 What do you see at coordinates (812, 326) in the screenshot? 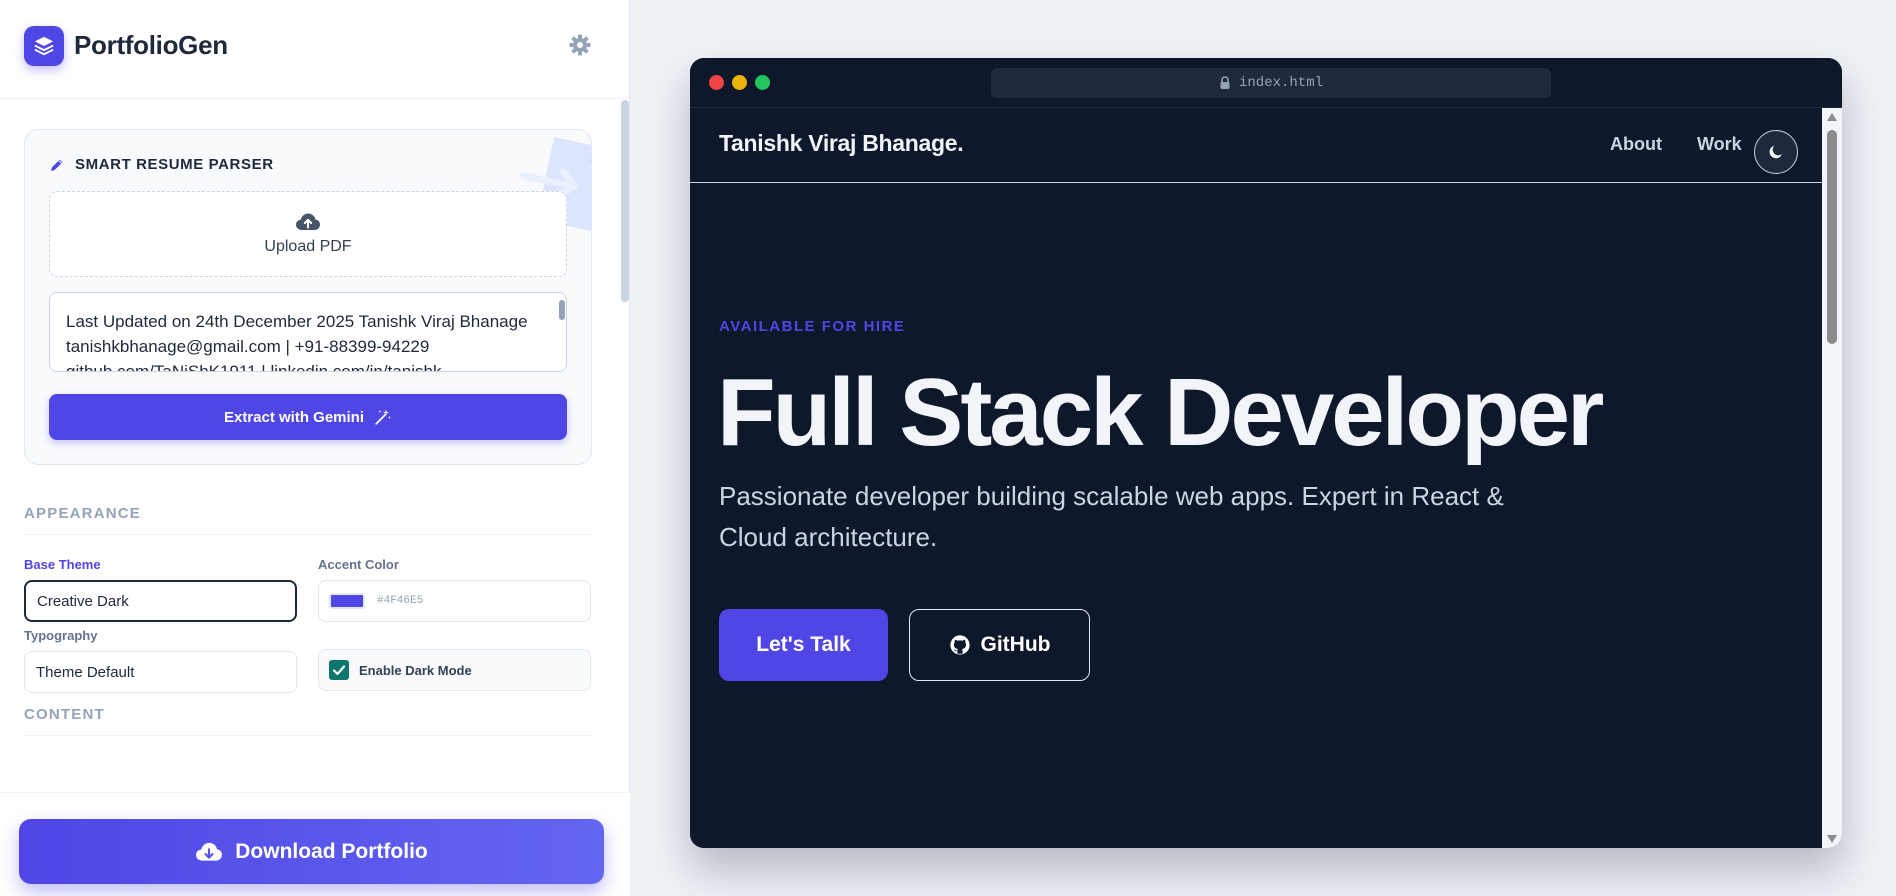
I see `availability-badge: AVAILABLE FOR HIRE` at bounding box center [812, 326].